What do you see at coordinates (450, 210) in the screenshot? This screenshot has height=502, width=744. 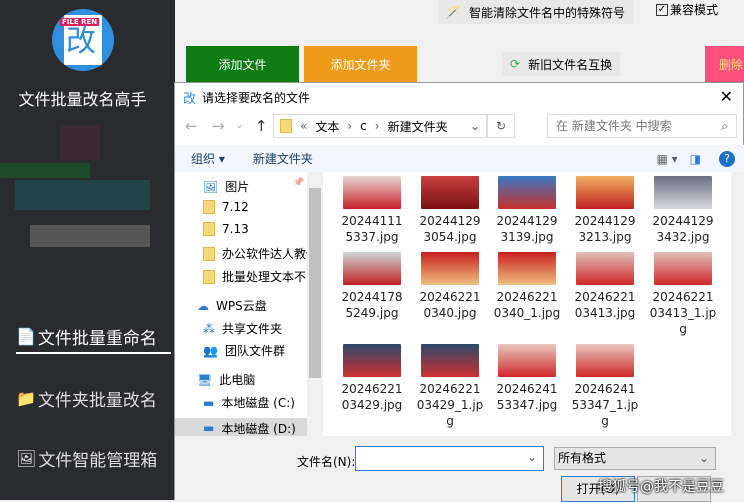 I see `file-item: 20244129 3054.jpg` at bounding box center [450, 210].